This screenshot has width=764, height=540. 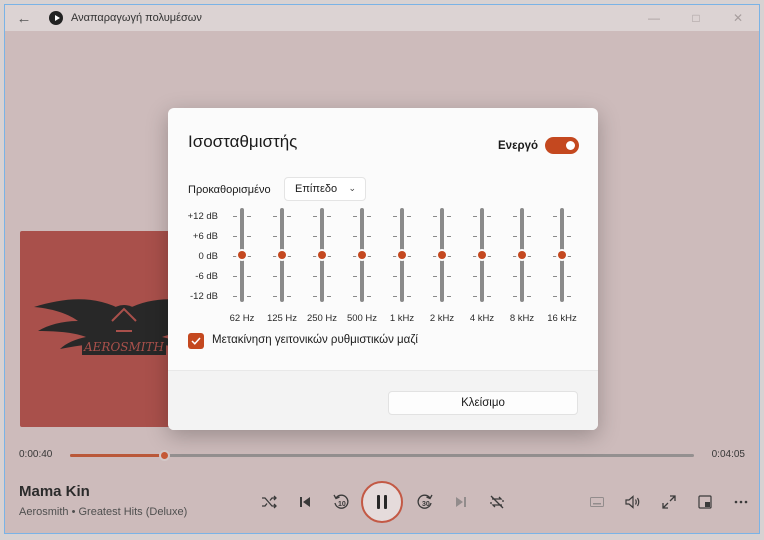 I want to click on enabled-label: Ενεργό, so click(x=518, y=146).